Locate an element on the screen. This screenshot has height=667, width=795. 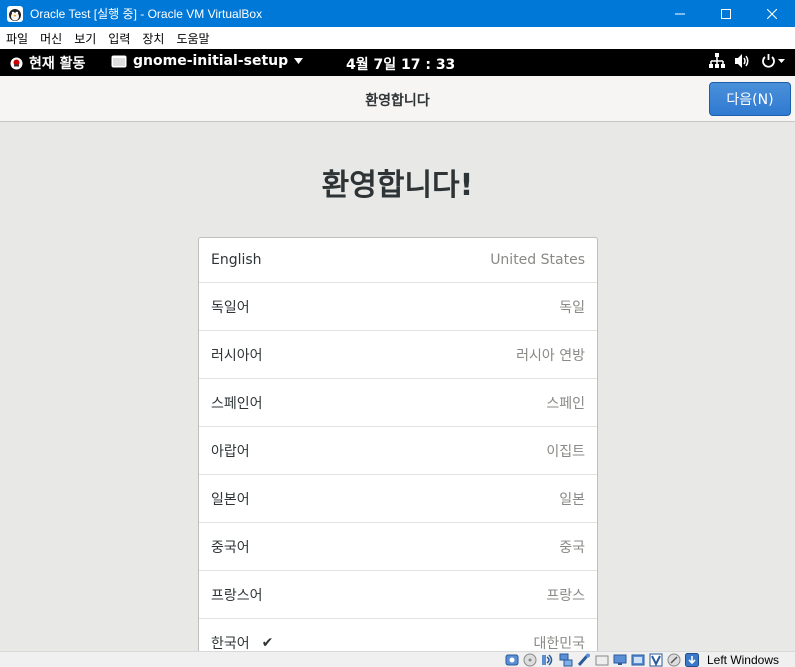
maximize-icon is located at coordinates (726, 13).